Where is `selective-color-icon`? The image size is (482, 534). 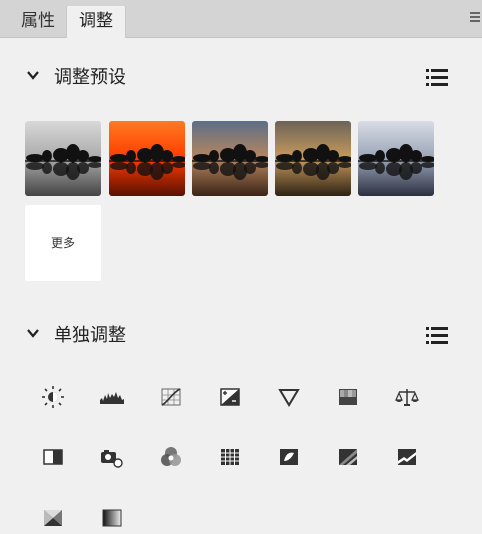
selective-color-icon is located at coordinates (53, 518).